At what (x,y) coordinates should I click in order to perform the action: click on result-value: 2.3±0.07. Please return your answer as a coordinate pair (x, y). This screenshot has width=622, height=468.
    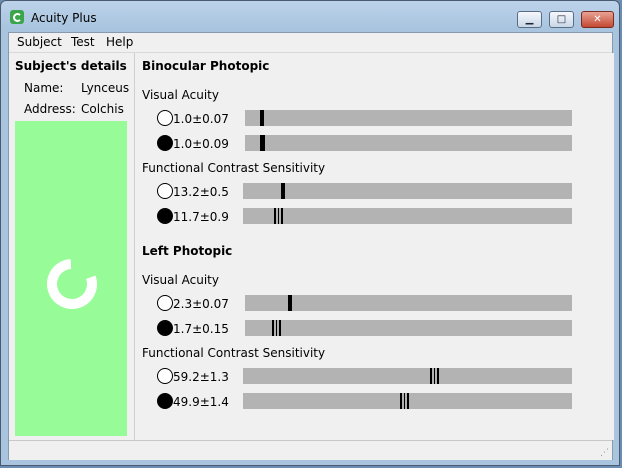
    Looking at the image, I should click on (201, 304).